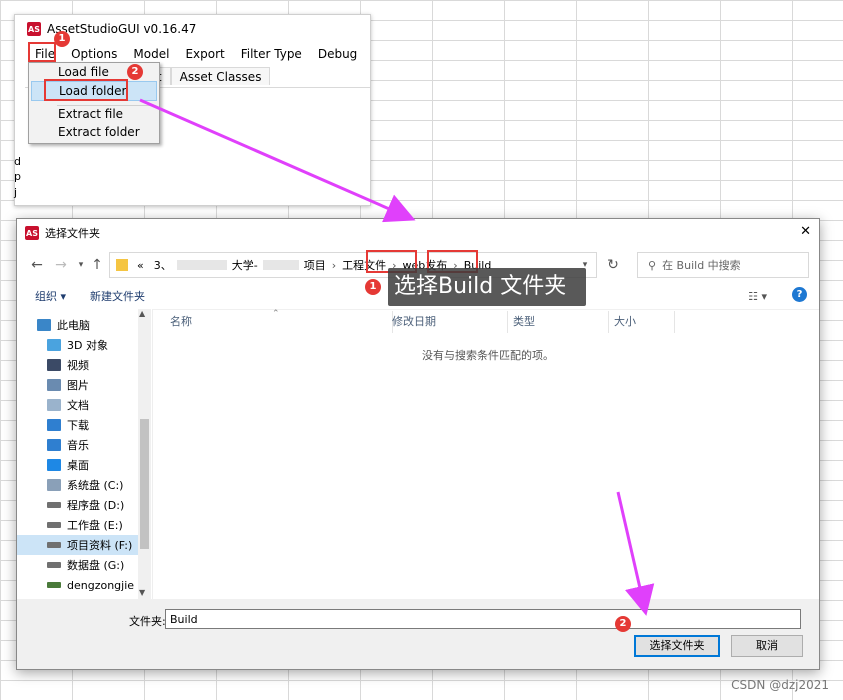 The image size is (843, 700). What do you see at coordinates (635, 553) in the screenshot?
I see `arrow-to-select-button` at bounding box center [635, 553].